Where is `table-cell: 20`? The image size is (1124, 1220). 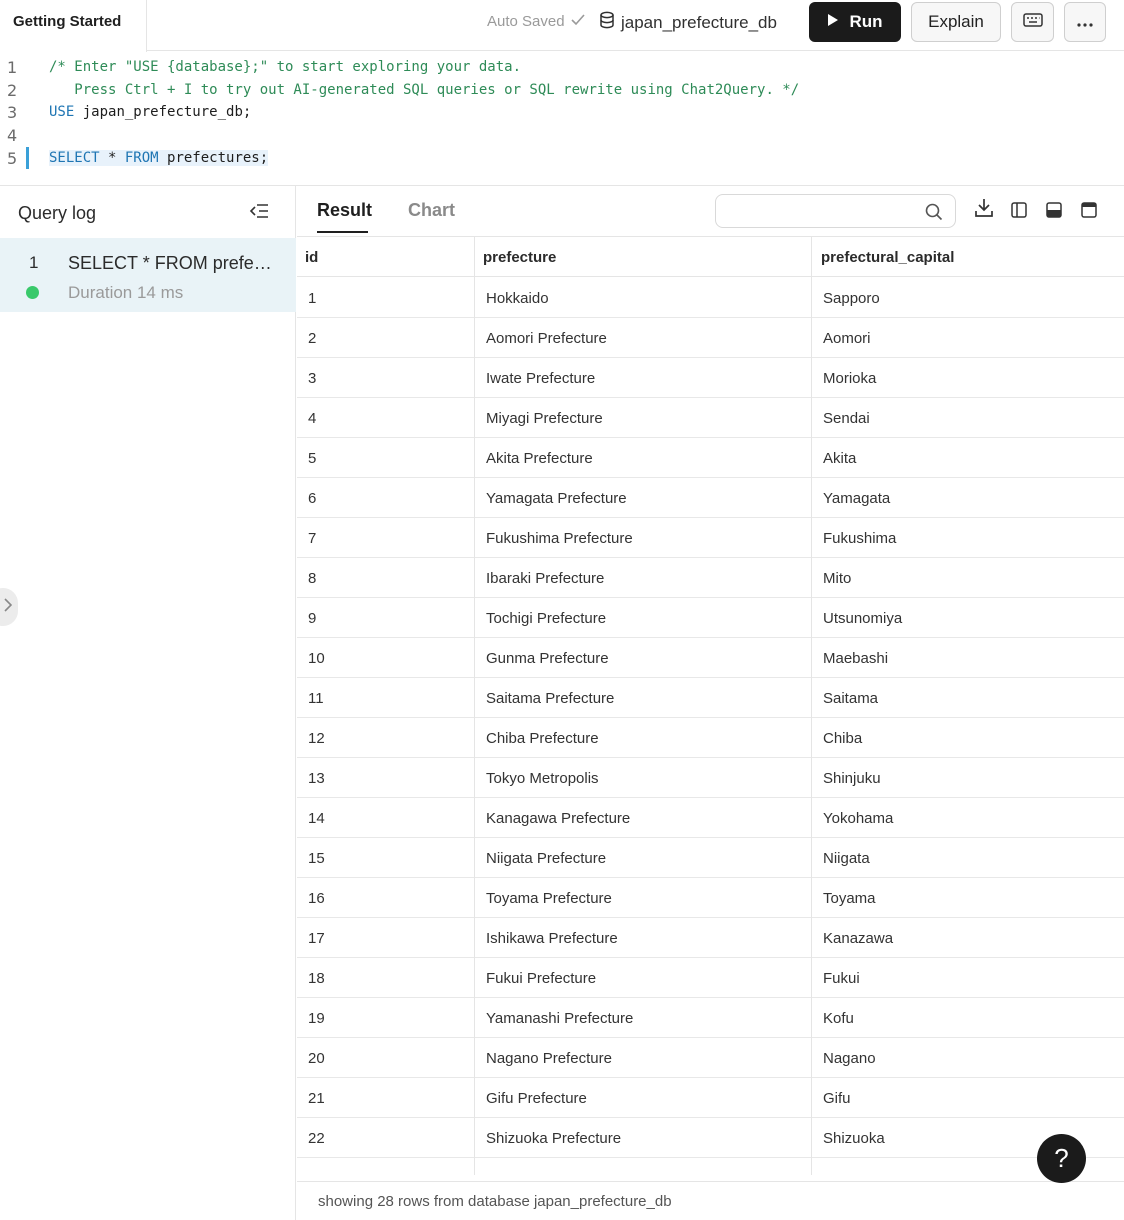 table-cell: 20 is located at coordinates (316, 1058).